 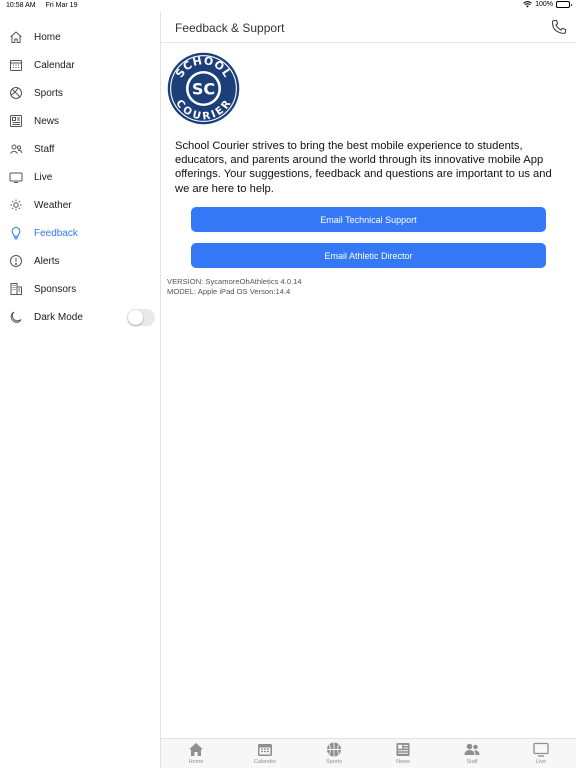 What do you see at coordinates (541, 762) in the screenshot?
I see `tab-label: Live` at bounding box center [541, 762].